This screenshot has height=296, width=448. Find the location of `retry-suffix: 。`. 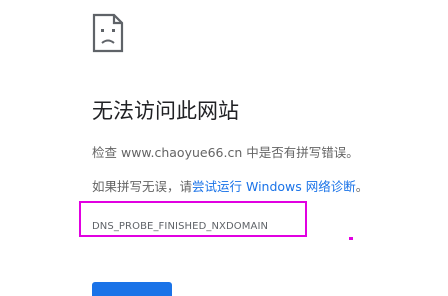

retry-suffix: 。 is located at coordinates (362, 186).